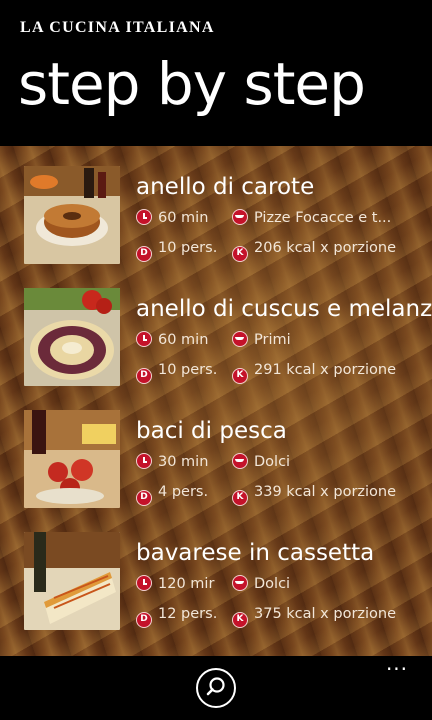  I want to click on recipe-meta-row: 120 mir Dolci, so click(213, 584).